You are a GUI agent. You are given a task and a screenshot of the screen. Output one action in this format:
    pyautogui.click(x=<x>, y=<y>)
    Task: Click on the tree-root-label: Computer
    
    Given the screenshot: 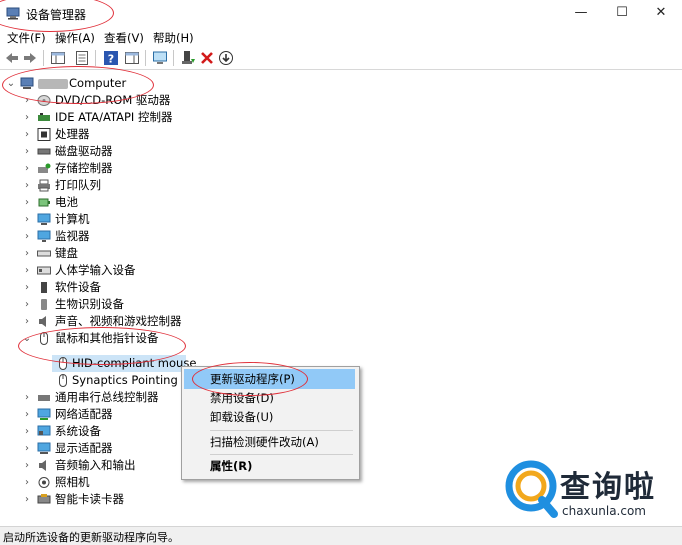 What is the action you would take?
    pyautogui.click(x=98, y=83)
    